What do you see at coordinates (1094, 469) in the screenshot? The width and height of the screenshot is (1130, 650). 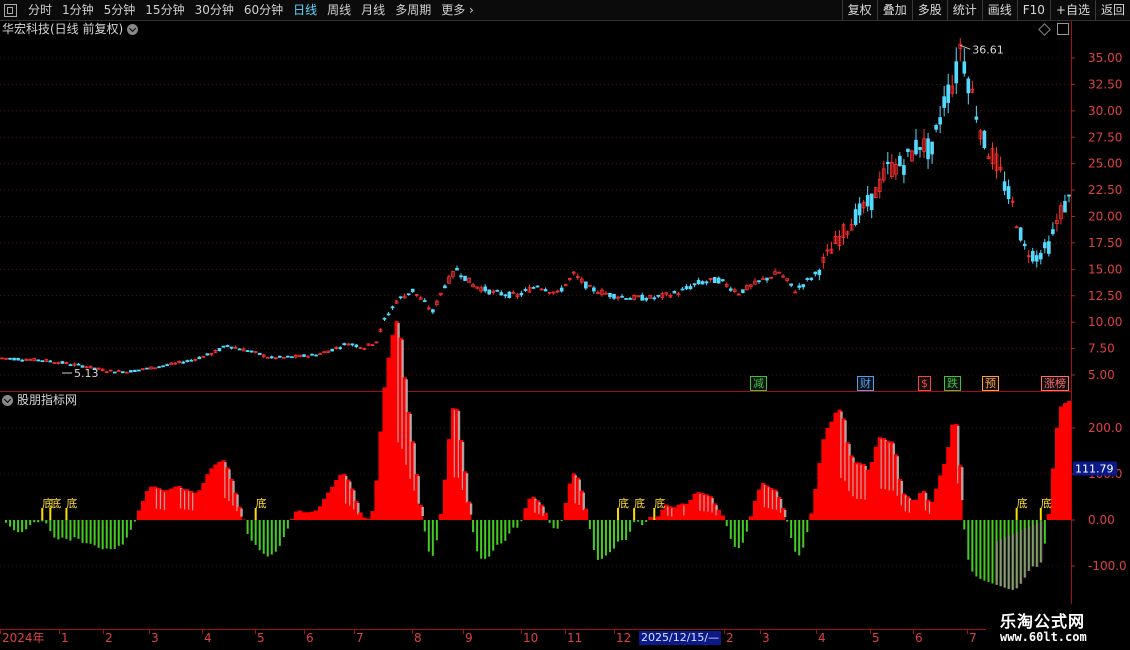 I see `current-value-label: 111.79` at bounding box center [1094, 469].